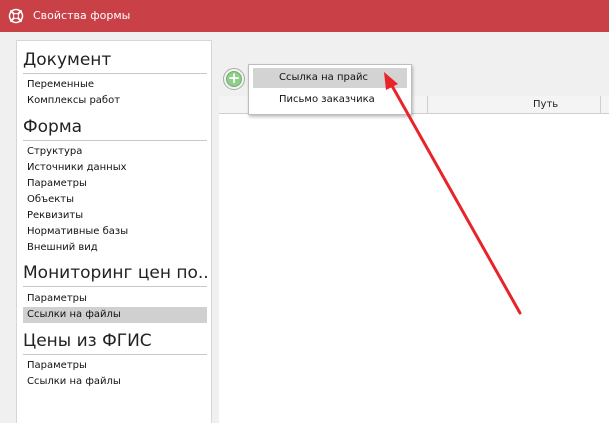 The width and height of the screenshot is (609, 423). What do you see at coordinates (115, 200) in the screenshot?
I see `nav-item-objects: Объекты` at bounding box center [115, 200].